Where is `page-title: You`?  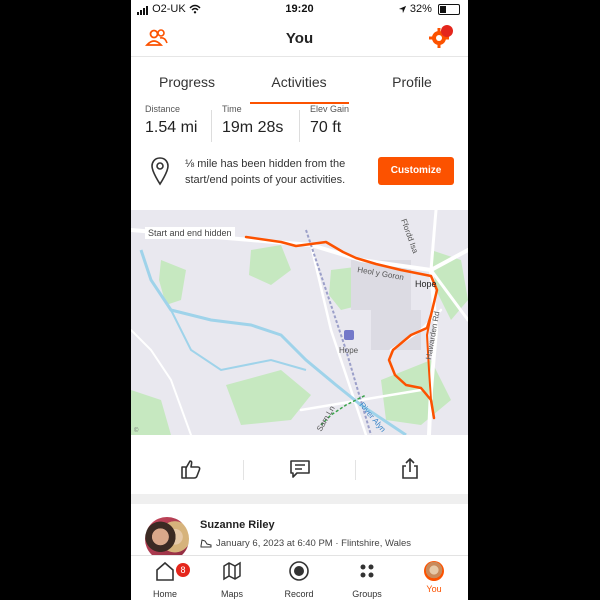 page-title: You is located at coordinates (299, 38).